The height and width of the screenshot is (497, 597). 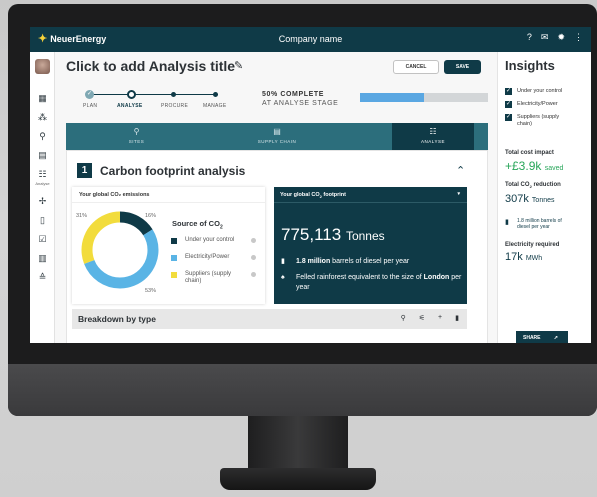 What do you see at coordinates (422, 318) in the screenshot?
I see `filter-icon: ⚟` at bounding box center [422, 318].